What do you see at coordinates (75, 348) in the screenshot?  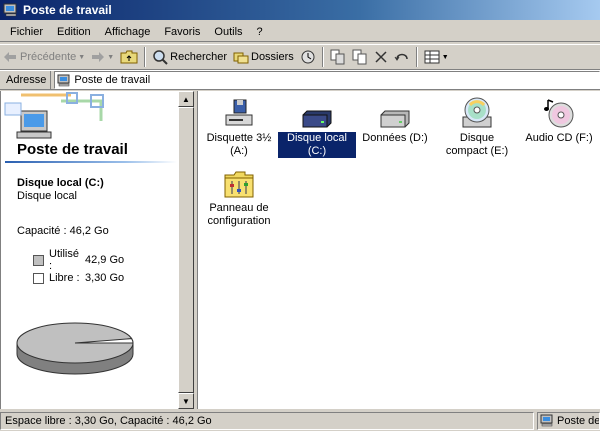 I see `disk-usage-pie-chart` at bounding box center [75, 348].